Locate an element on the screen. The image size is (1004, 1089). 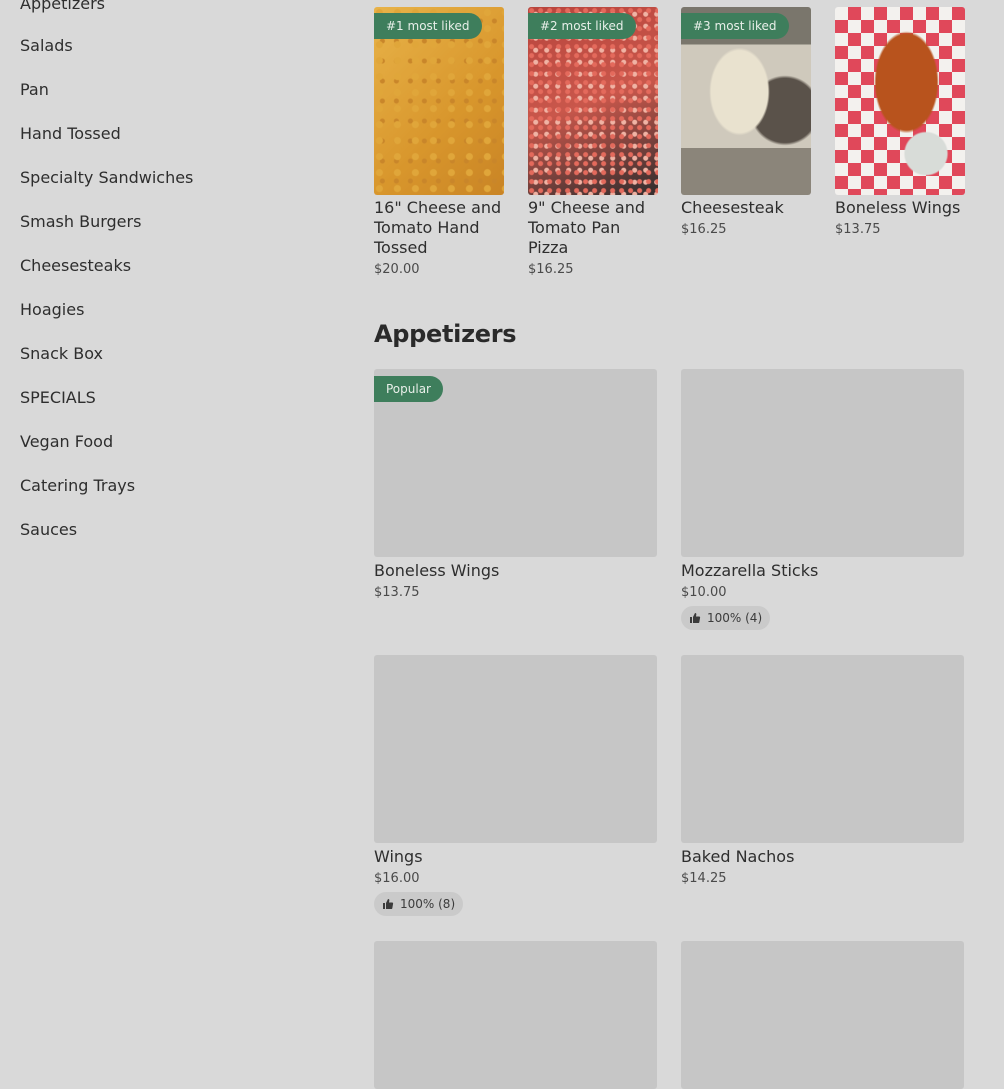
sidebar-item-appetizers: Appetizers is located at coordinates (62, 7).